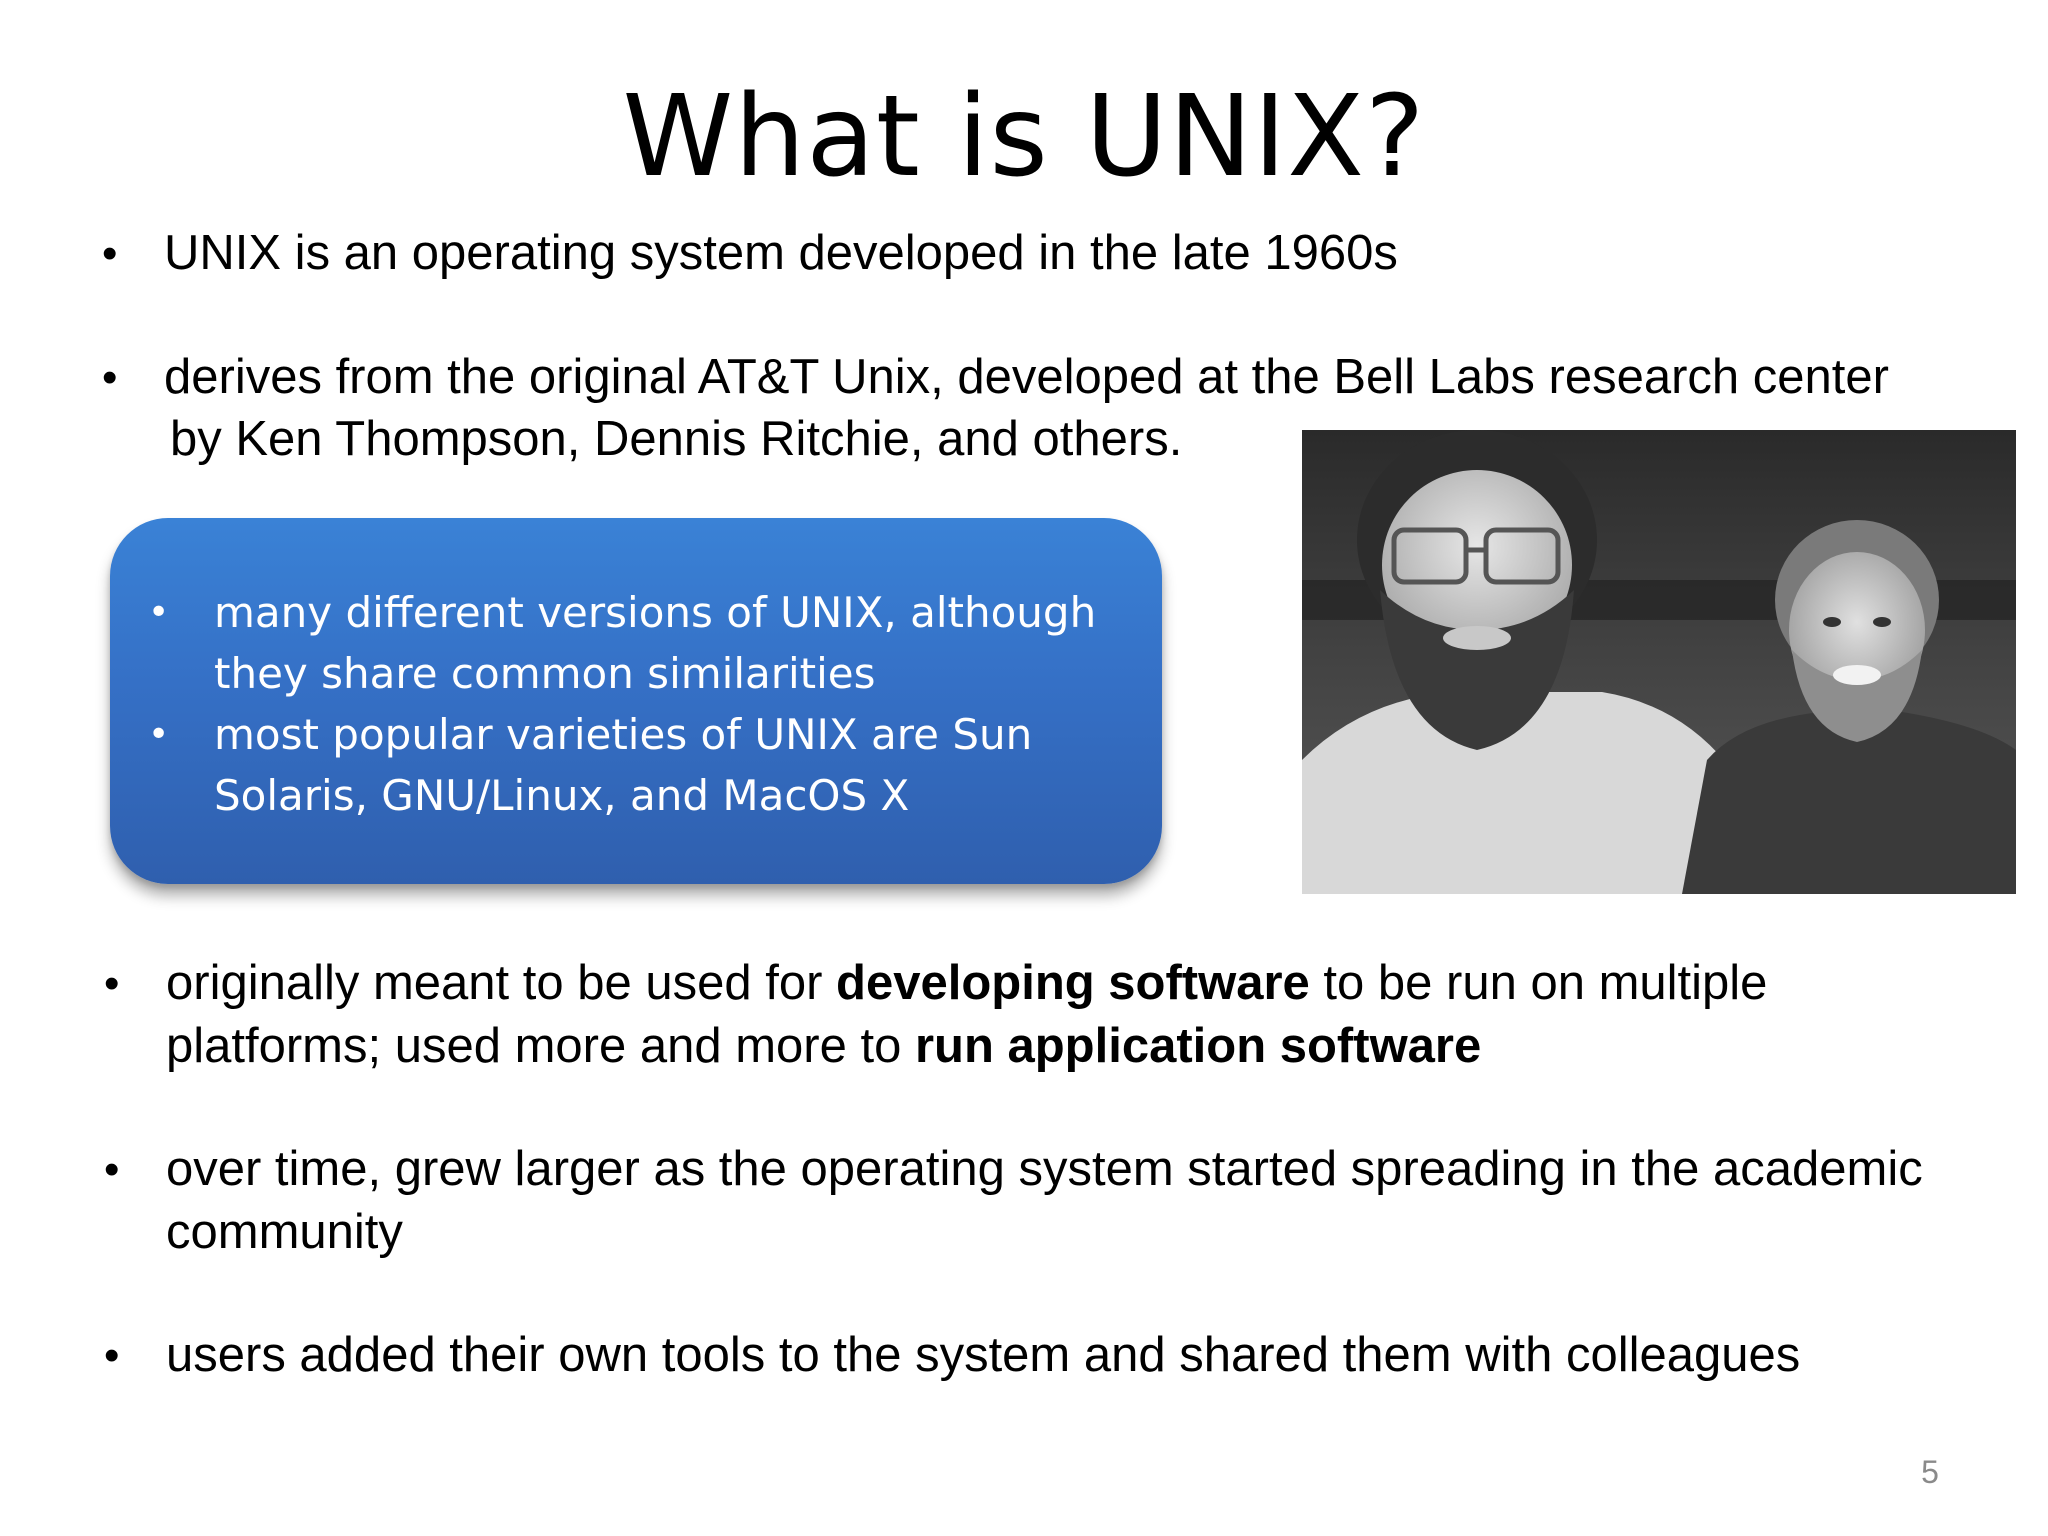 The image size is (2048, 1536). Describe the element at coordinates (1073, 983) in the screenshot. I see `bullet-emphasis: developing software` at that location.